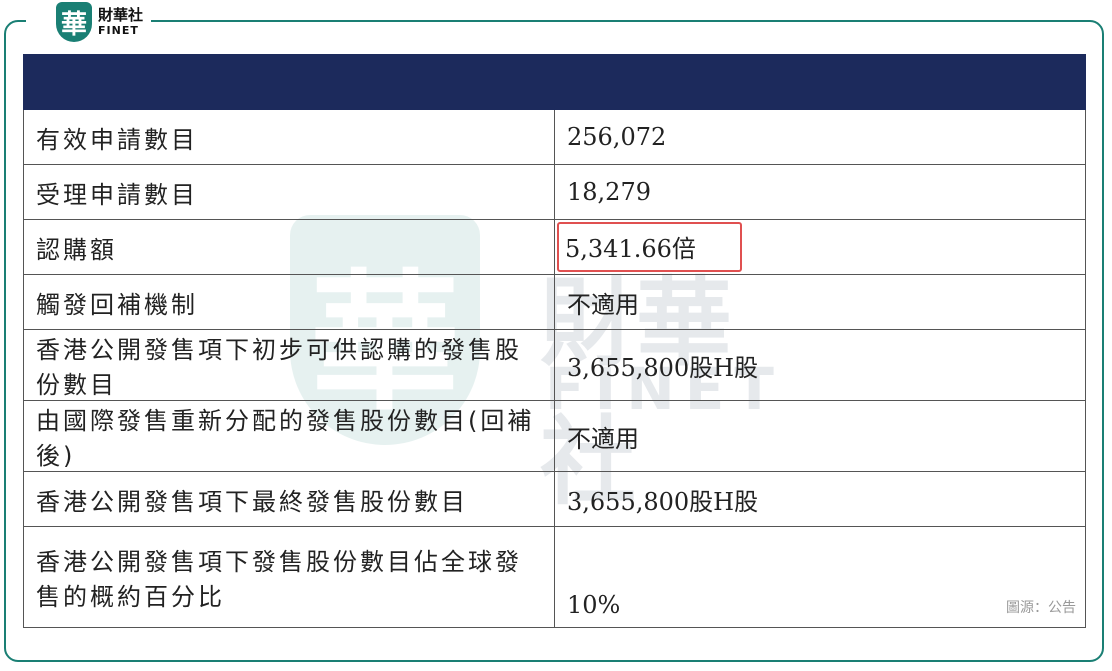 This screenshot has height=671, width=1112. What do you see at coordinates (820, 137) in the screenshot?
I see `row-value: 256,072` at bounding box center [820, 137].